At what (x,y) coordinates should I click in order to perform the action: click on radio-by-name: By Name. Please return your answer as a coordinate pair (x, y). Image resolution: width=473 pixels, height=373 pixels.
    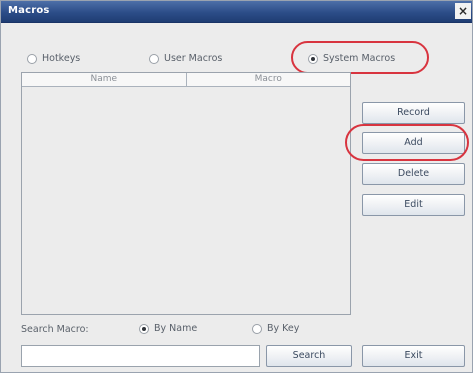
    Looking at the image, I should click on (168, 328).